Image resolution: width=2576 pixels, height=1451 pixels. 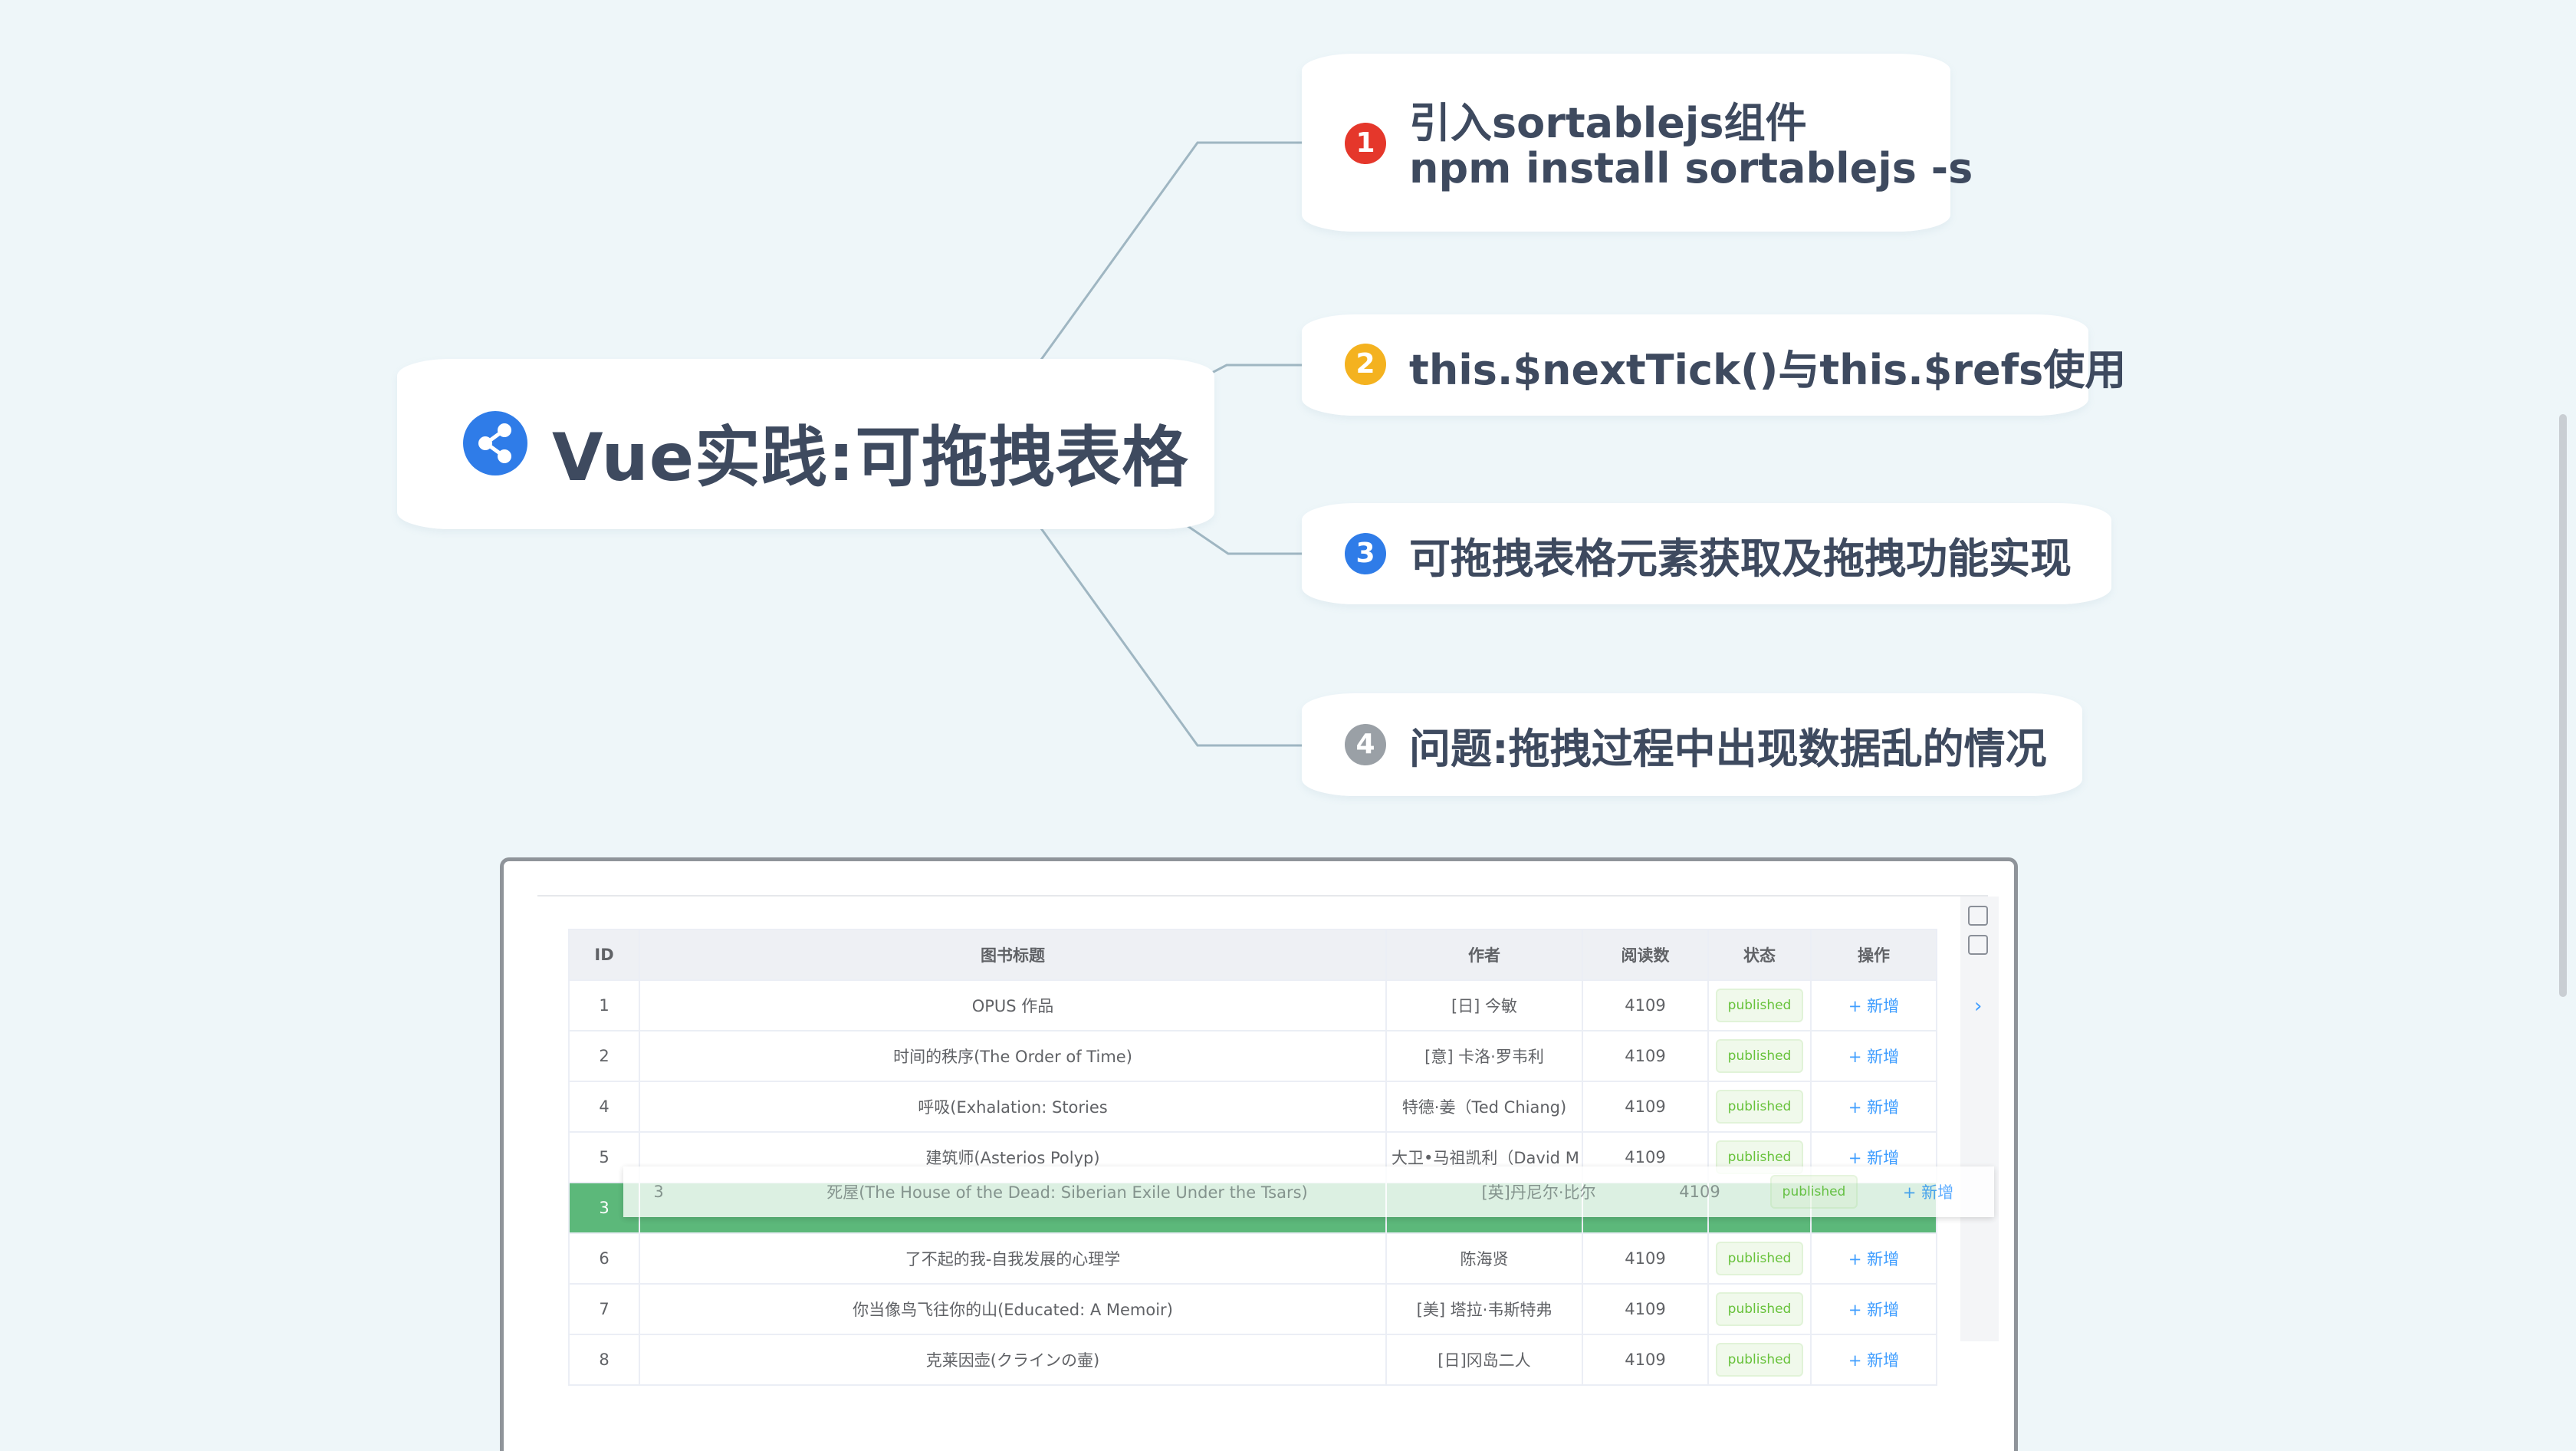 I want to click on header-reads: 阅读数, so click(x=1646, y=955).